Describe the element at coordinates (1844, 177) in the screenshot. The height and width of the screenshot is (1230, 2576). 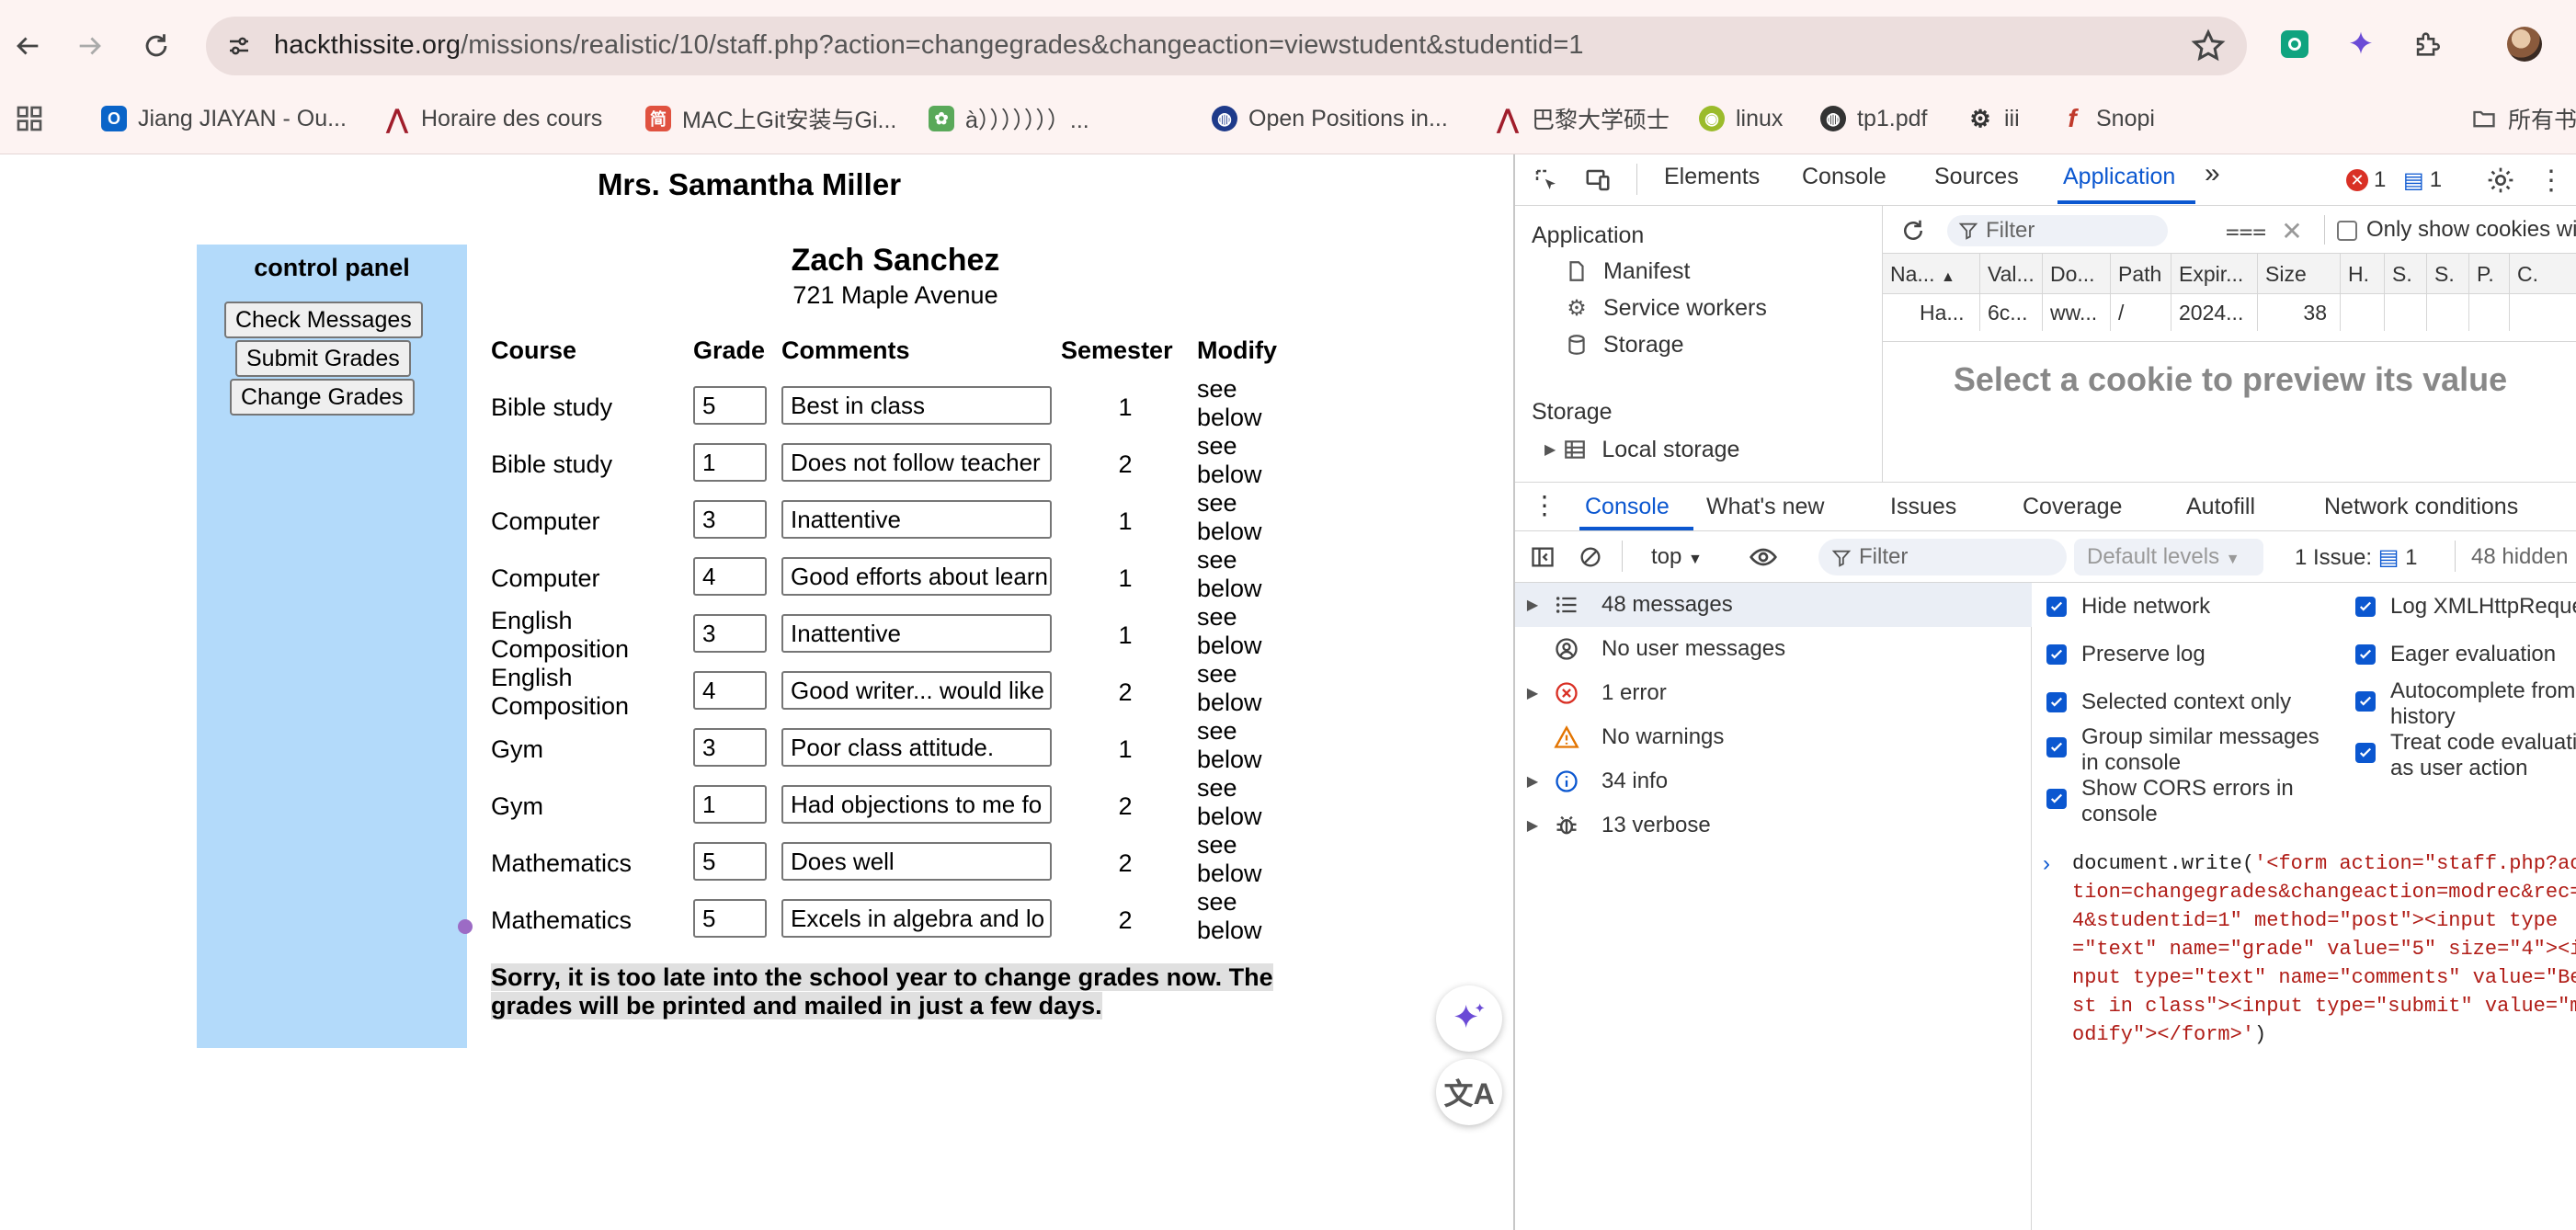
I see `tab-console: Console` at that location.